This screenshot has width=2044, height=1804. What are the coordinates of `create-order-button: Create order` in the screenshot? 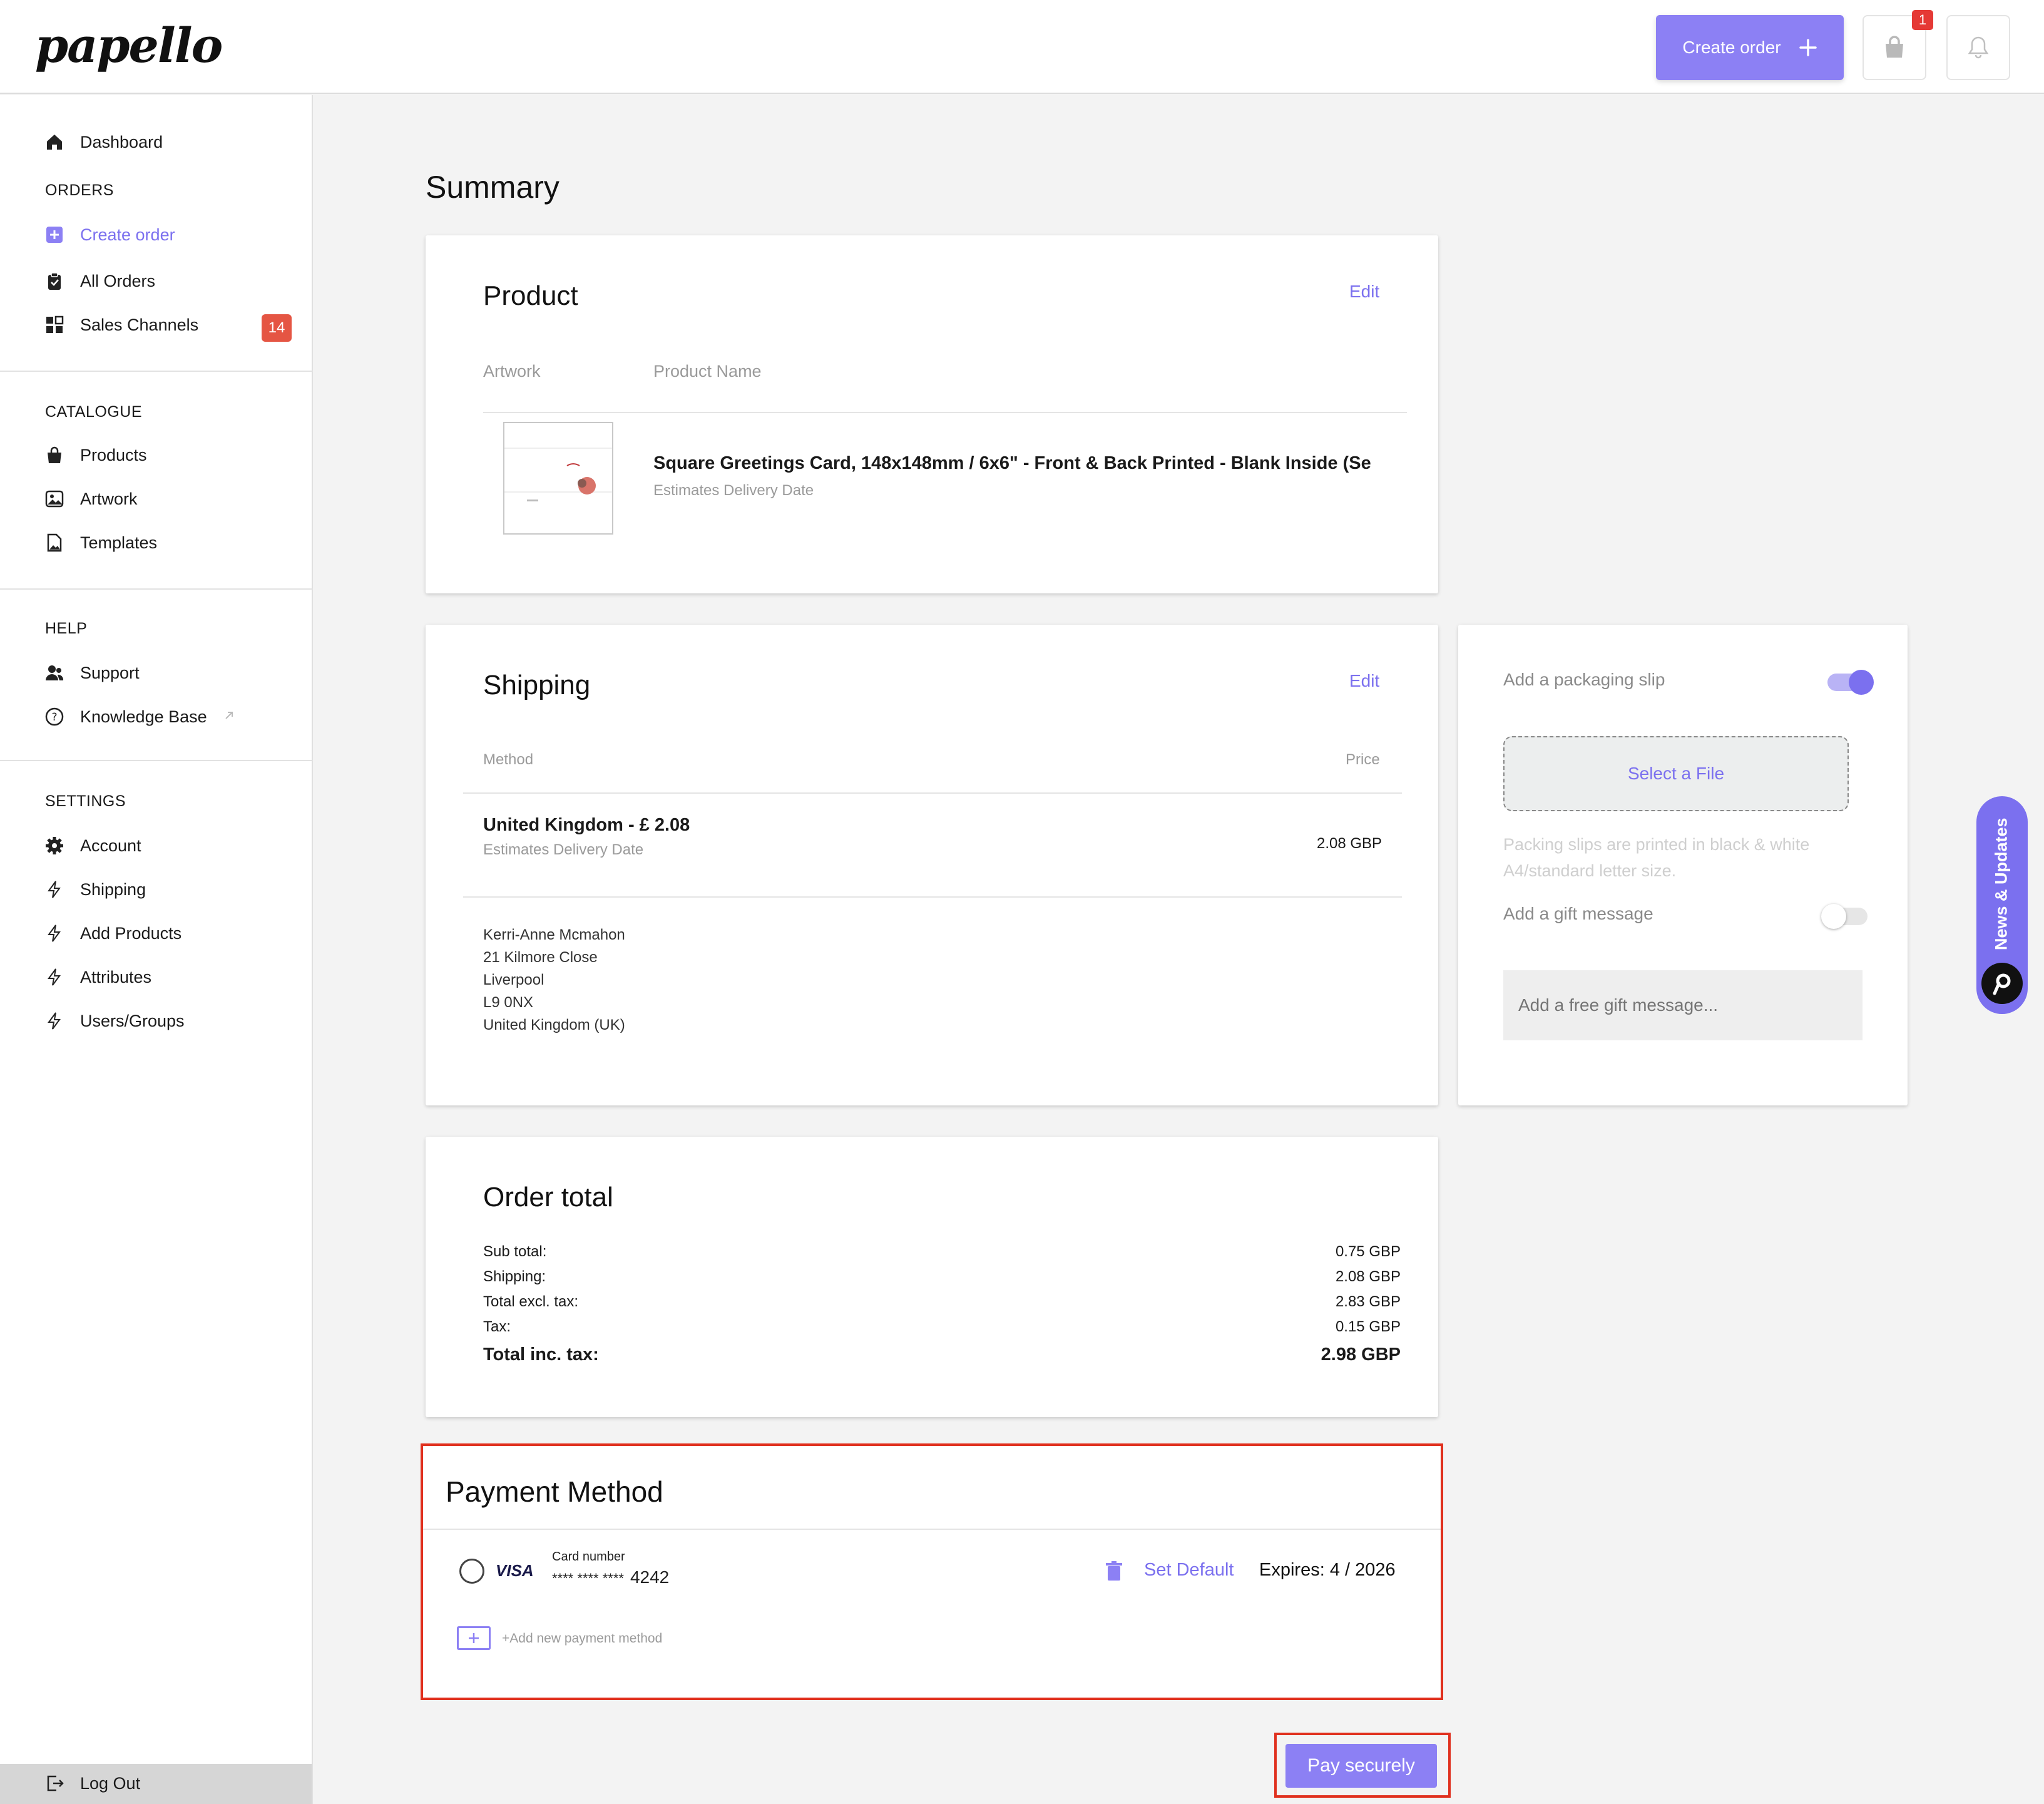 It's located at (1750, 48).